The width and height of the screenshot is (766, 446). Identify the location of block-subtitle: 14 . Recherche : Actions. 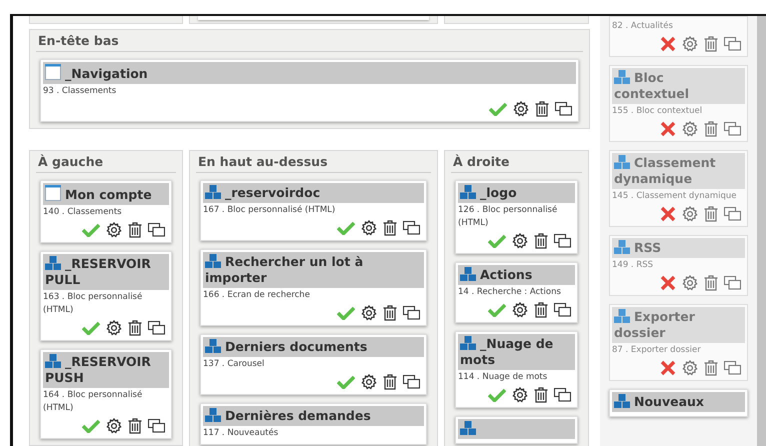
(510, 292).